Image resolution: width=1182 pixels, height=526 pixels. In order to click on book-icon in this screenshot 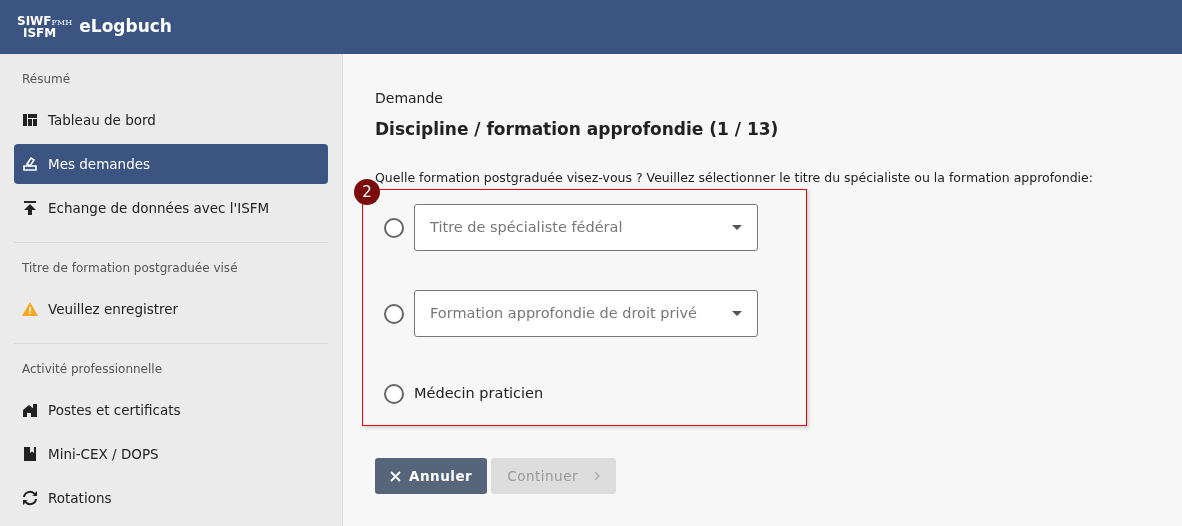, I will do `click(30, 454)`.